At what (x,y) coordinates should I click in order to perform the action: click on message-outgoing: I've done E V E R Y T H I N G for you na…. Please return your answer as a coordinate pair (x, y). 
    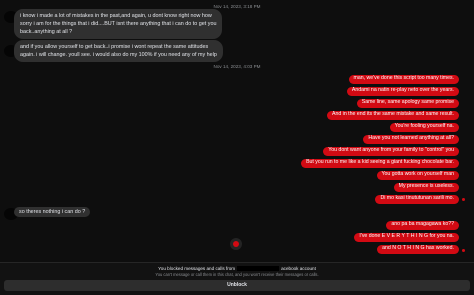
    Looking at the image, I should click on (406, 237).